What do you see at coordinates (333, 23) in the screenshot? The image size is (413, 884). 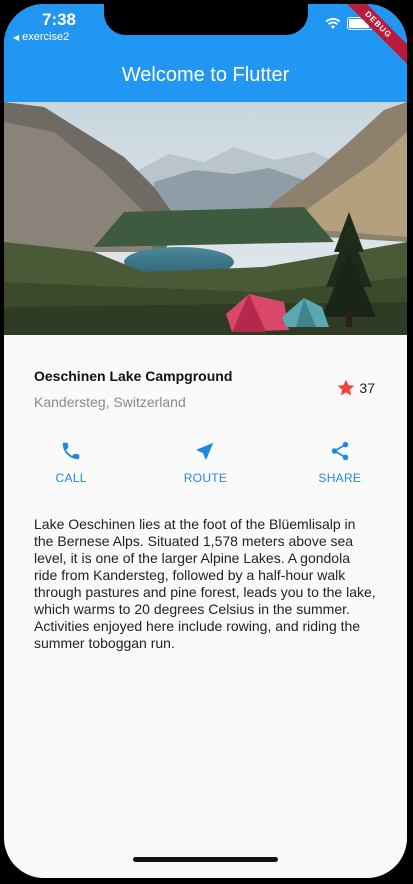 I see `wifi-icon` at bounding box center [333, 23].